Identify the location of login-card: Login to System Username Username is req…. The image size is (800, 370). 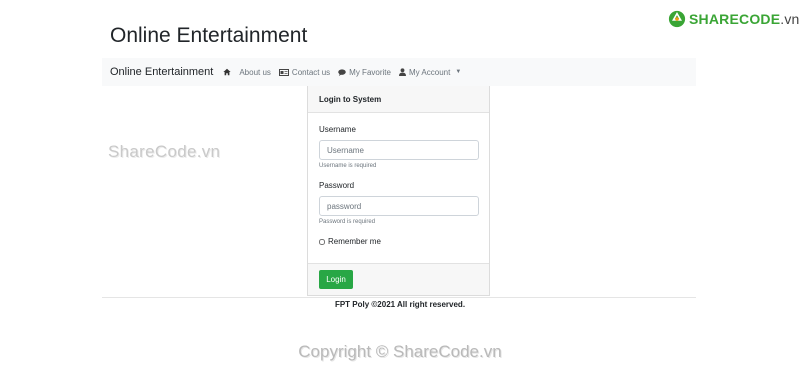
(398, 191).